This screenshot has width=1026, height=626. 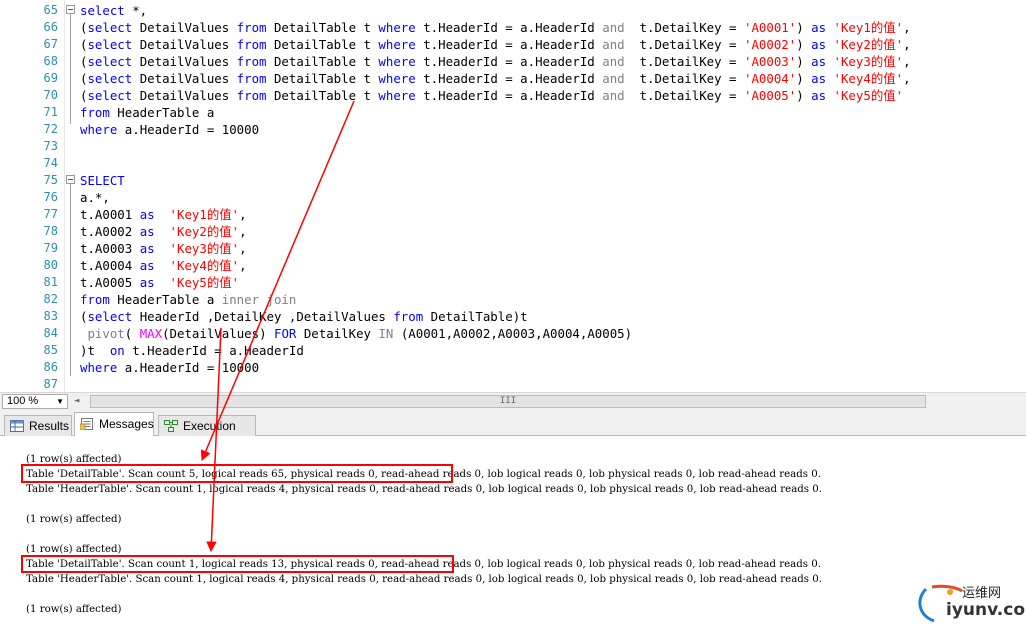 What do you see at coordinates (159, 282) in the screenshot?
I see `code-text: t.A0005 as 'Key5的值'` at bounding box center [159, 282].